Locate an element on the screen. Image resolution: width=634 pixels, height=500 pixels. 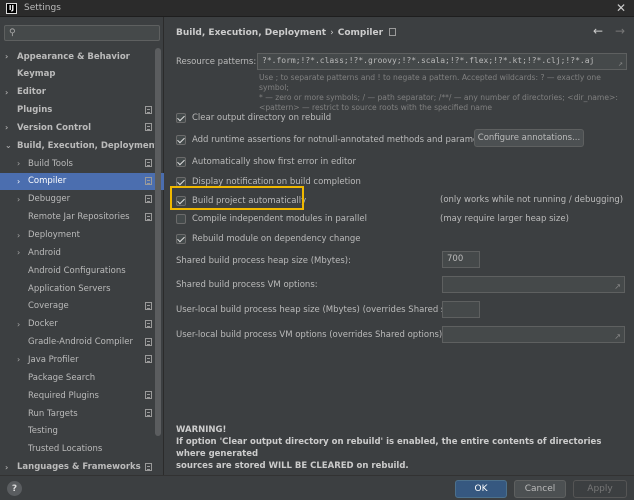
breadcrumb-current: Compiler is located at coordinates (360, 33).